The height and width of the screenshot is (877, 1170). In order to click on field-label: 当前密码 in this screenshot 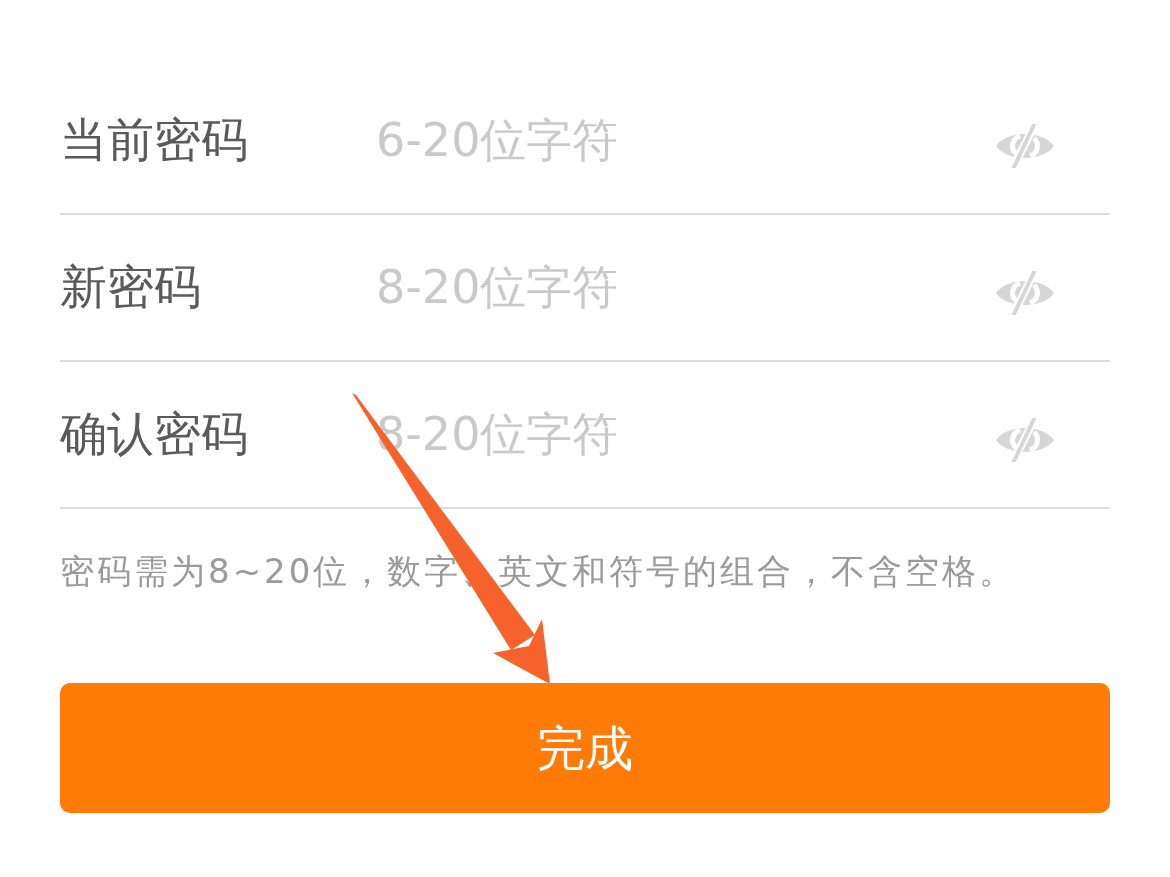, I will do `click(154, 140)`.